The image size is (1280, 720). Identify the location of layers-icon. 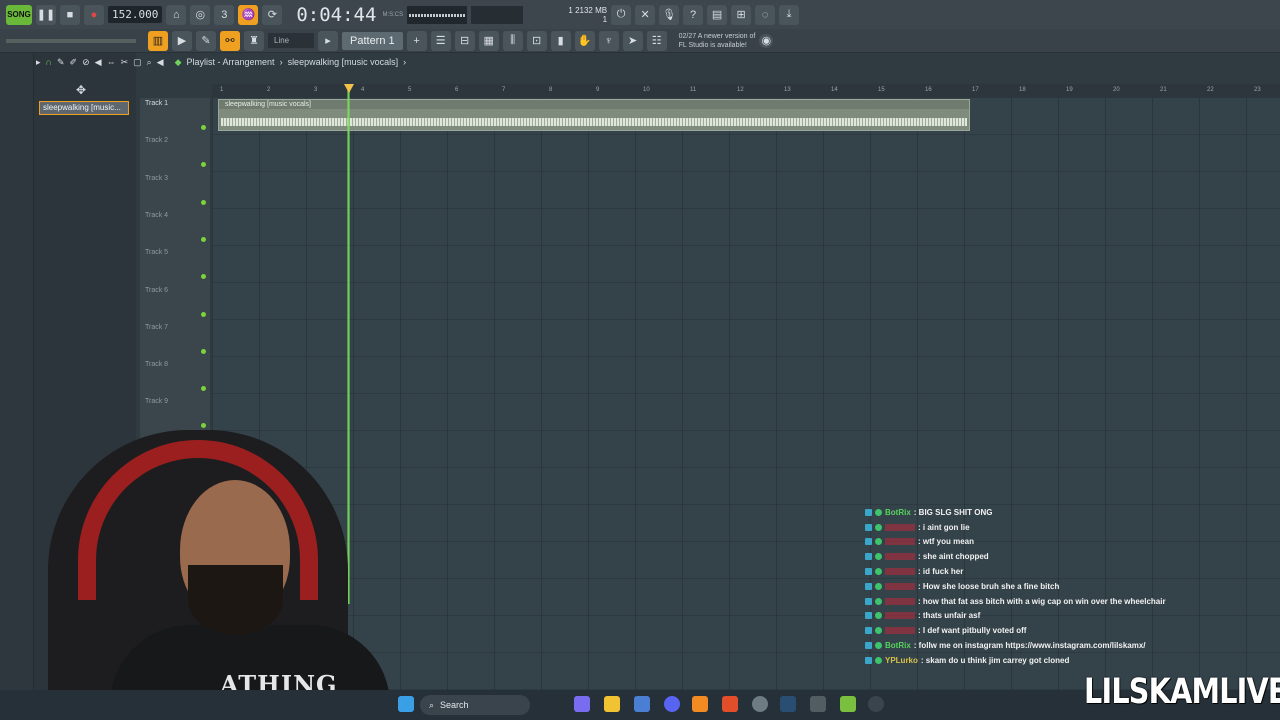
(848, 704).